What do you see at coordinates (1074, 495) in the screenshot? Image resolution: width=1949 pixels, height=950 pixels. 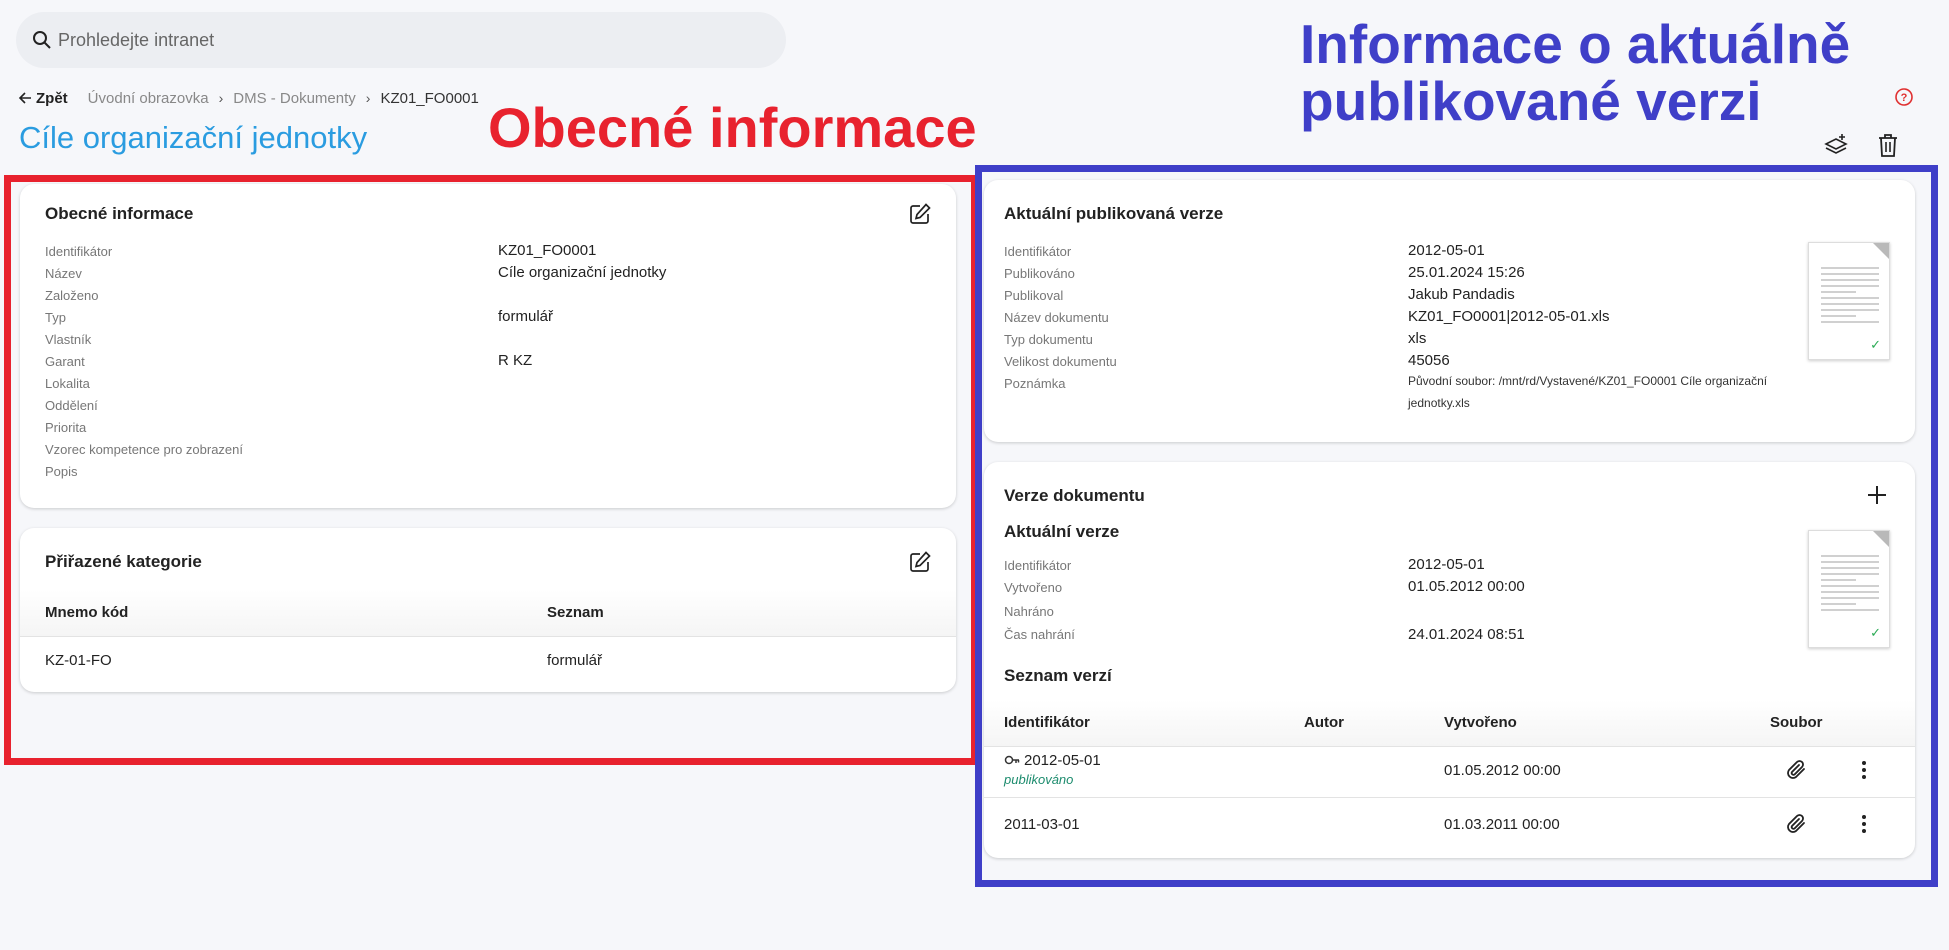 I see `versions-title: Verze dokumentu` at bounding box center [1074, 495].